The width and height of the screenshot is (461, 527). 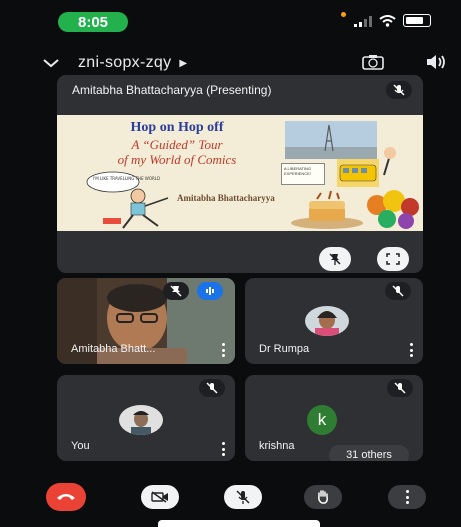 What do you see at coordinates (172, 90) in the screenshot?
I see `presenter-title: Amitabha Bhattacharyya (Presenting)` at bounding box center [172, 90].